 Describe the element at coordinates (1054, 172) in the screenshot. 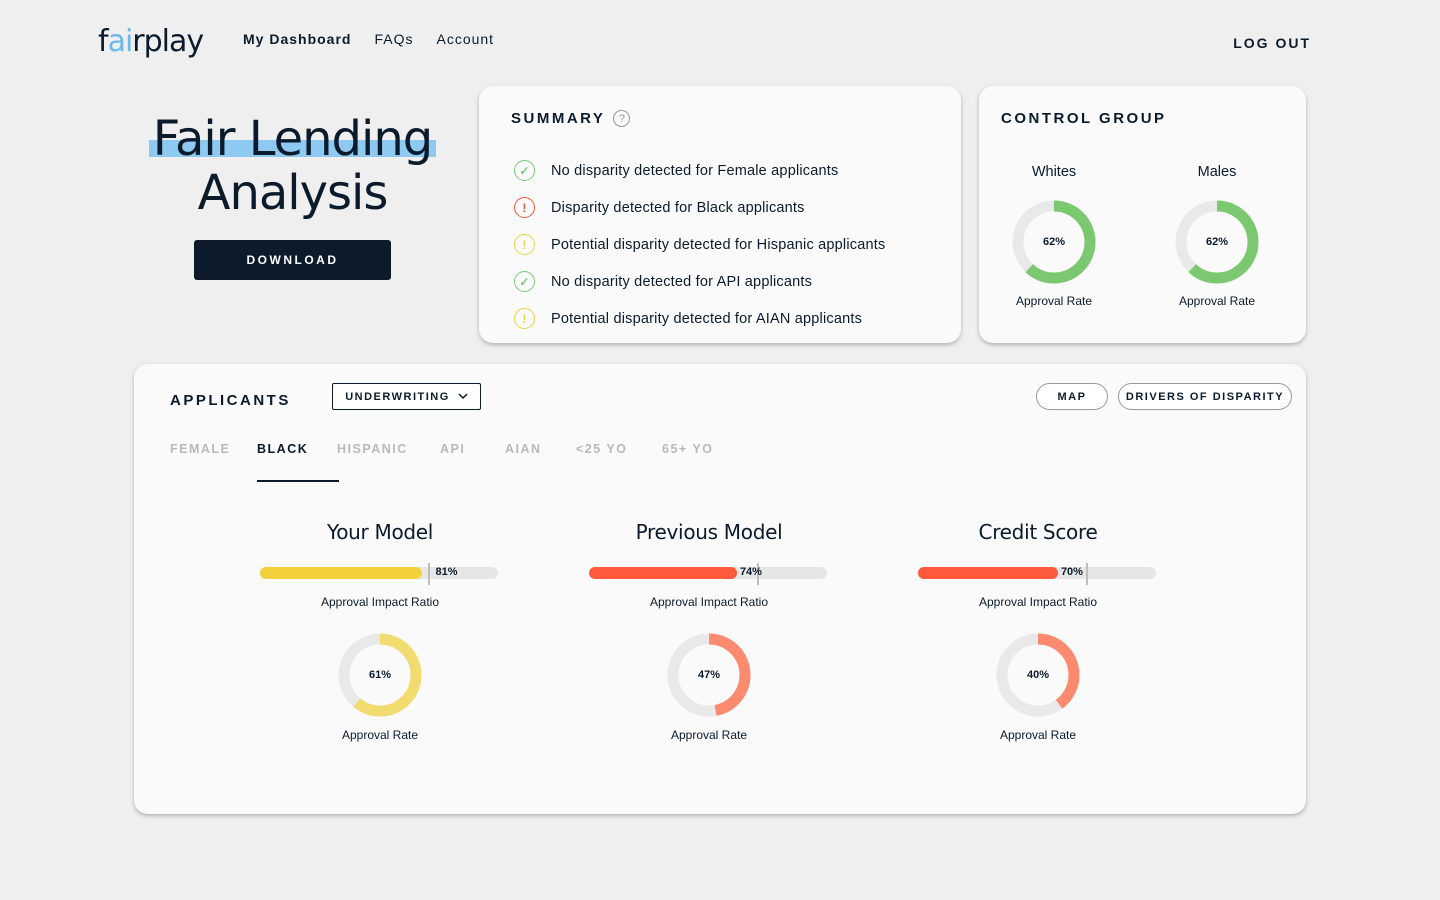

I see `control-group-name: Whites` at that location.